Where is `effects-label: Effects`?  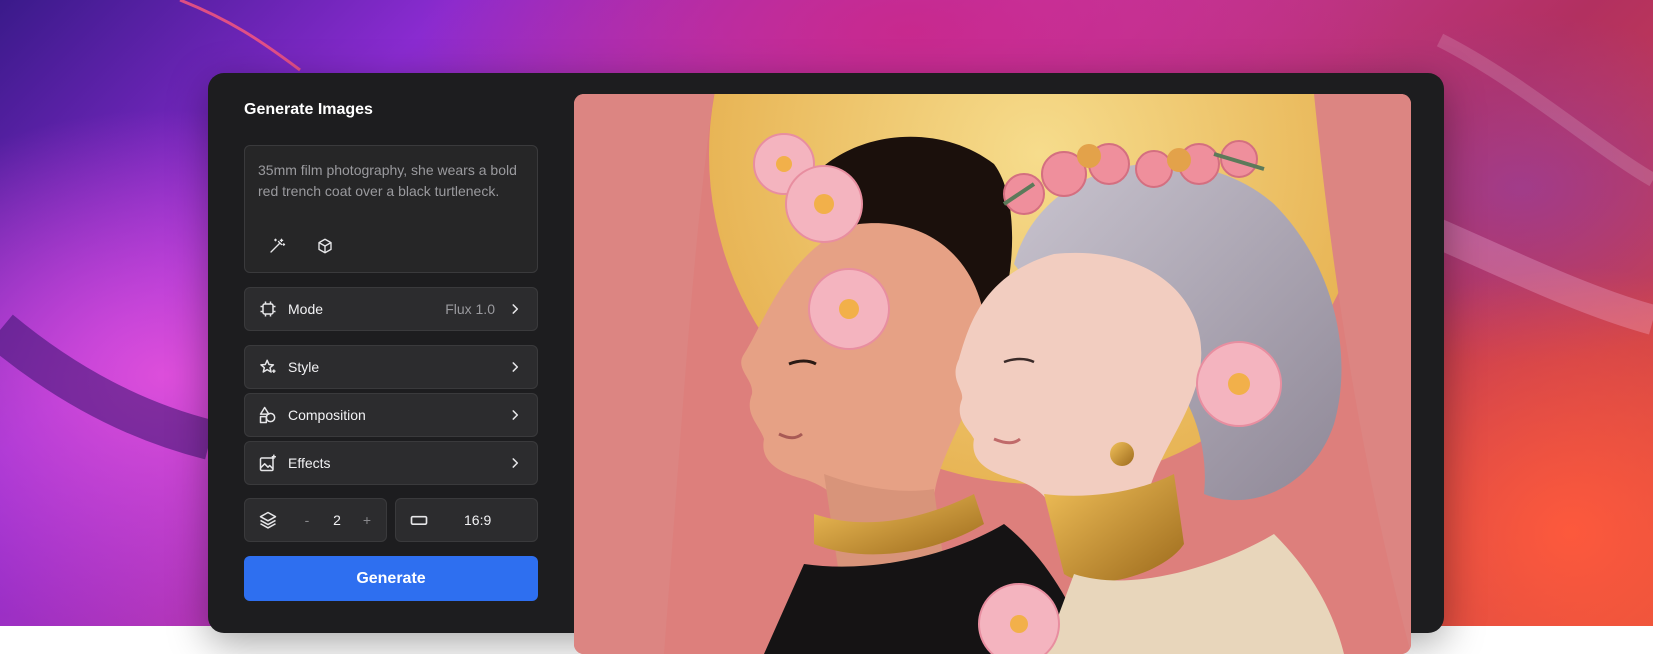
effects-label: Effects is located at coordinates (309, 463).